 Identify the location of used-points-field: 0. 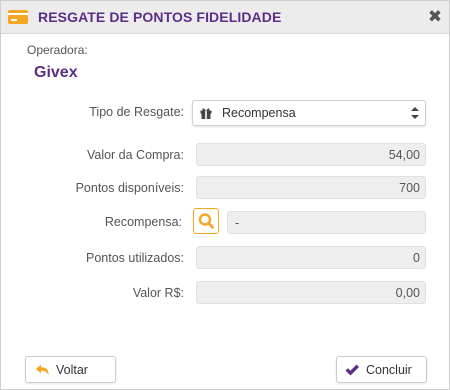
(311, 257).